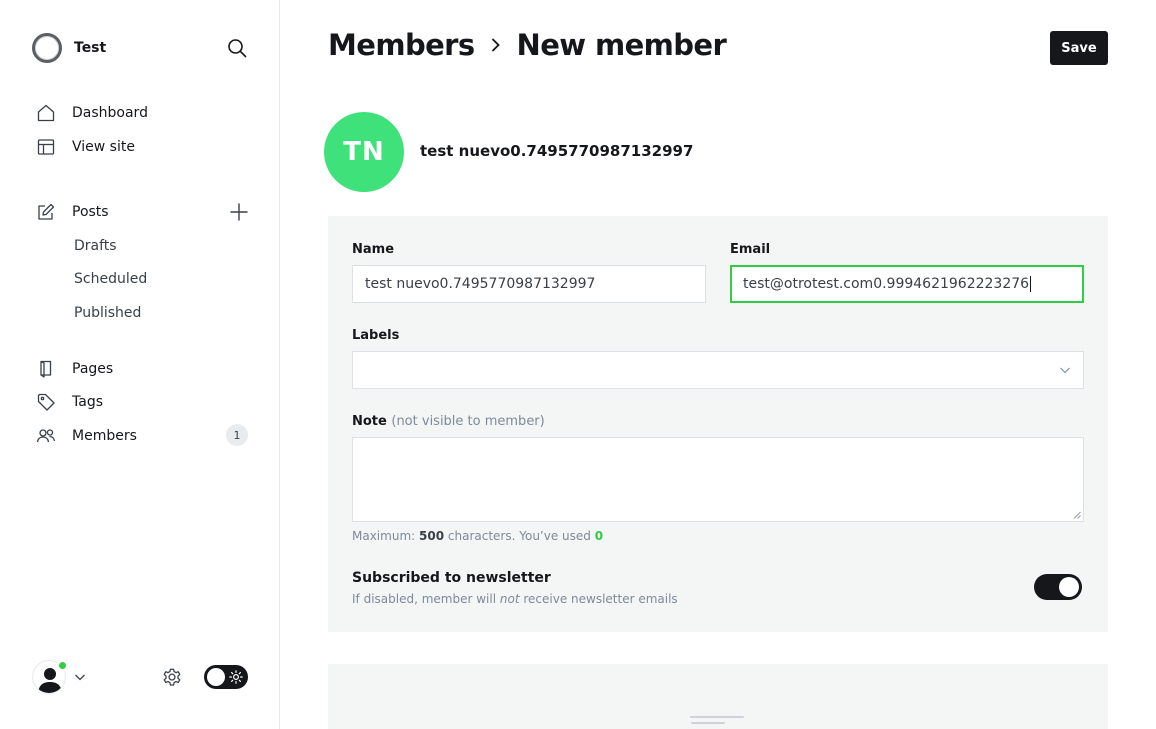 The width and height of the screenshot is (1156, 729). I want to click on sidebar-item-members: Members, so click(86, 436).